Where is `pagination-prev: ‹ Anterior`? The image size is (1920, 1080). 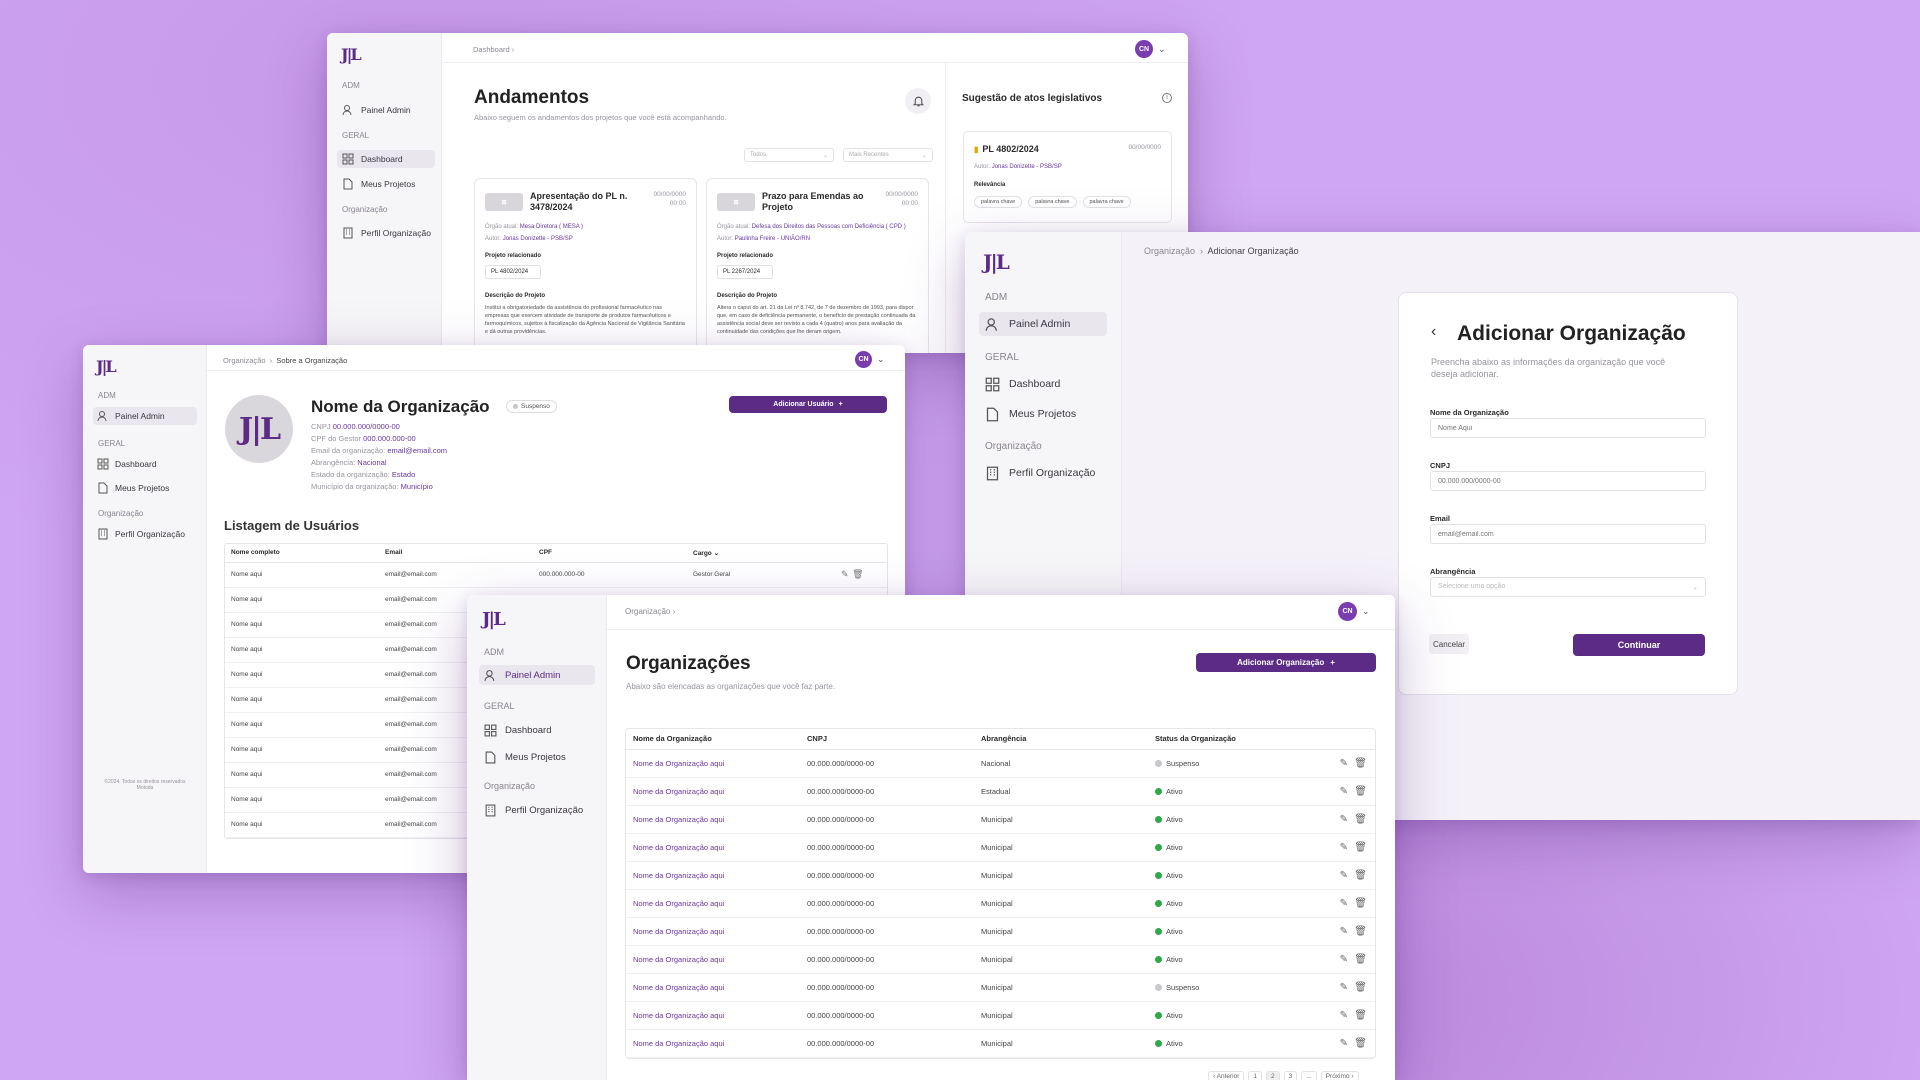 pagination-prev: ‹ Anterior is located at coordinates (1226, 1075).